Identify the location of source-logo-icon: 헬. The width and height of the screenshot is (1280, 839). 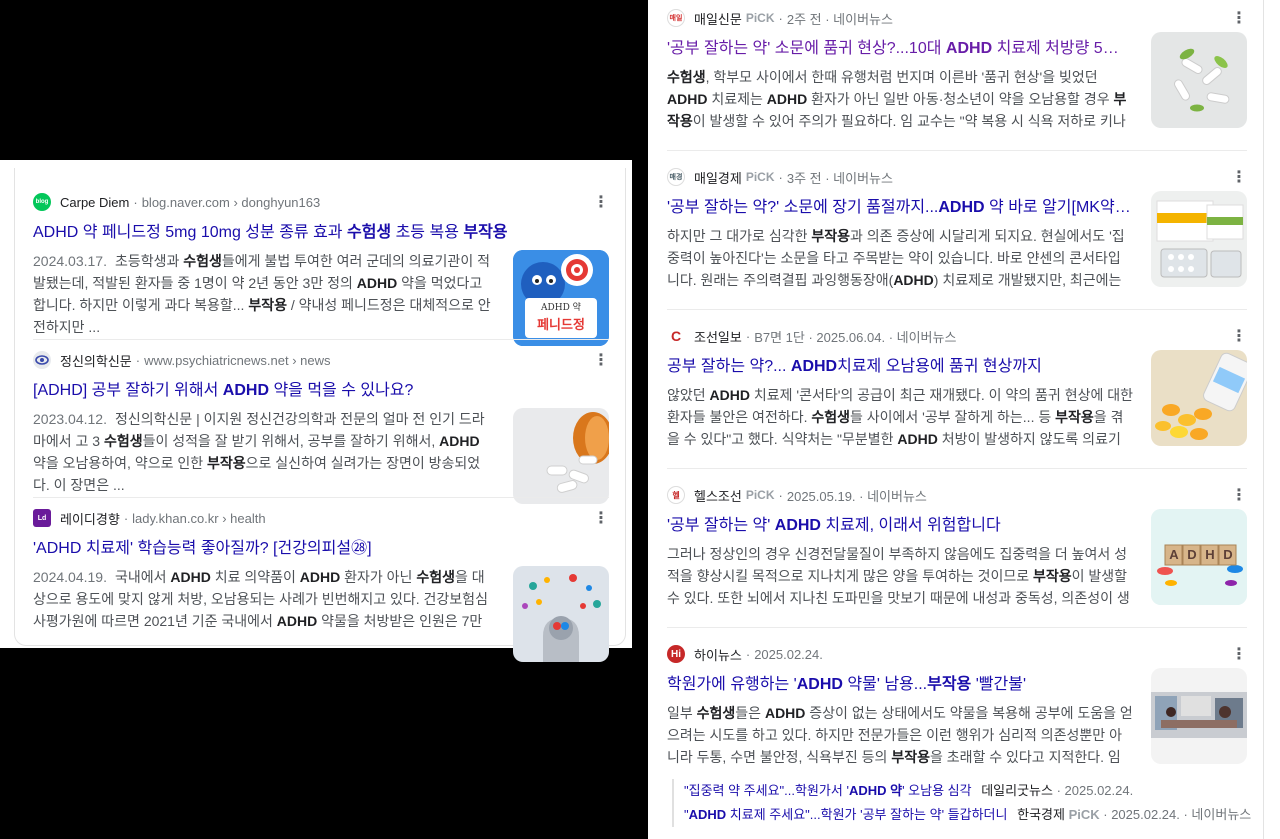
(676, 495).